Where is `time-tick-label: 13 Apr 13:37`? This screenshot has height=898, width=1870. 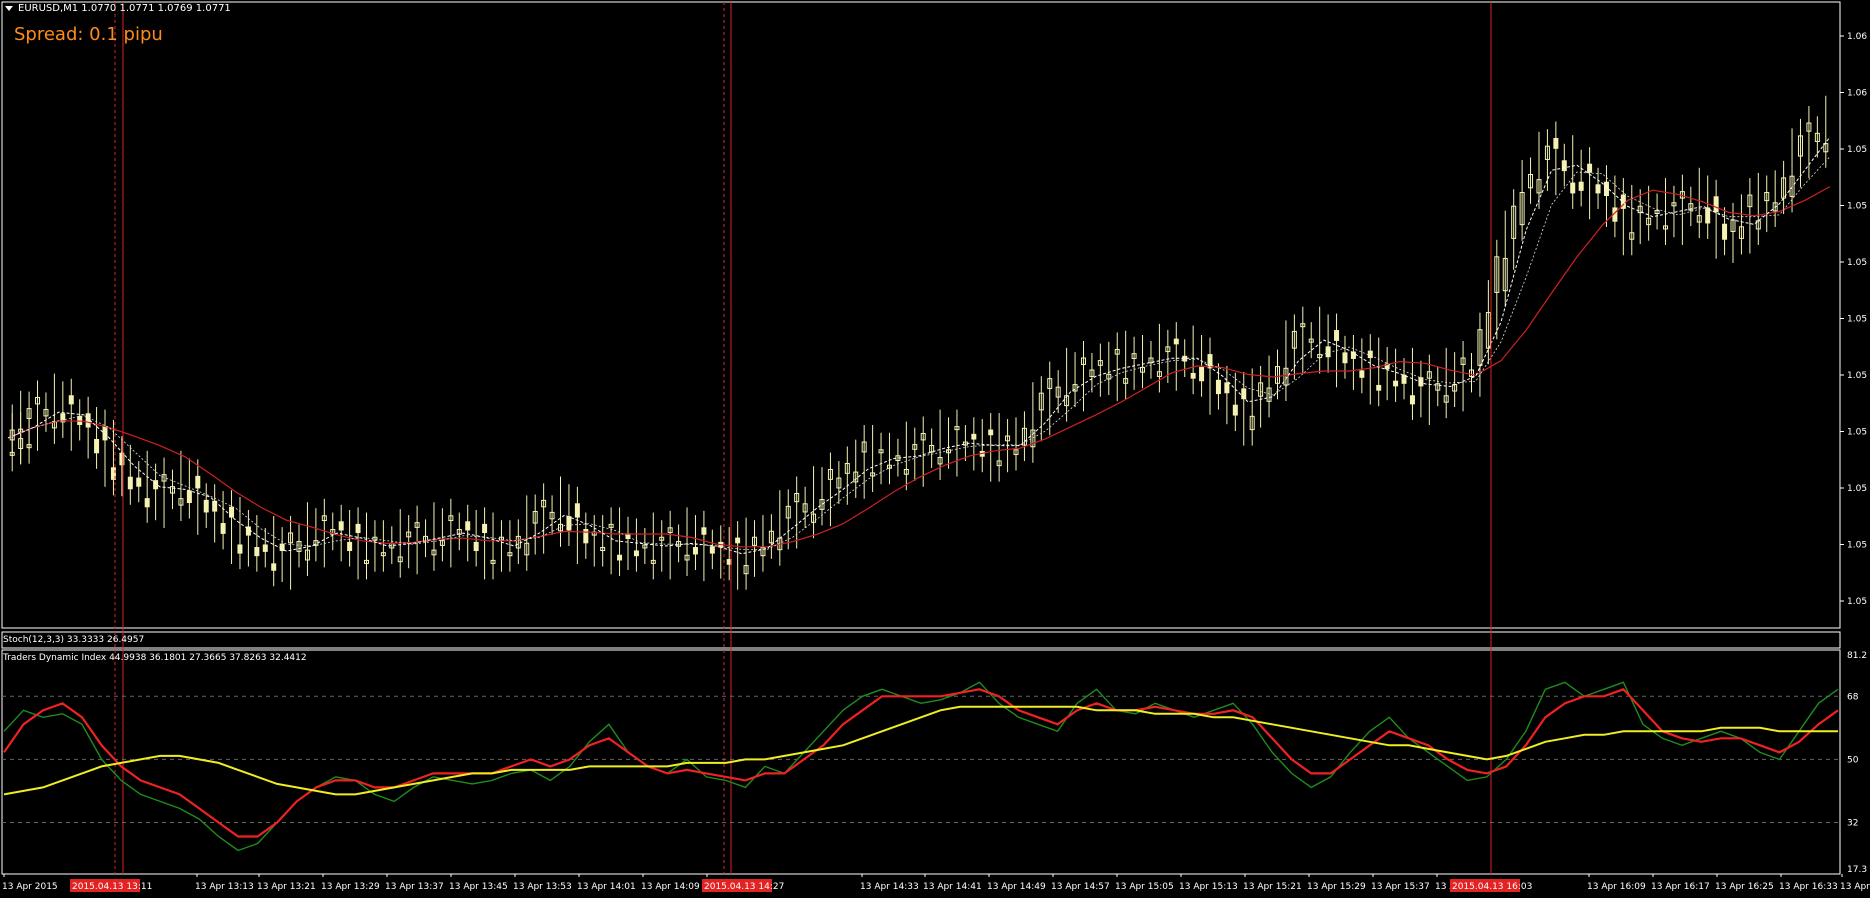
time-tick-label: 13 Apr 13:37 is located at coordinates (414, 887).